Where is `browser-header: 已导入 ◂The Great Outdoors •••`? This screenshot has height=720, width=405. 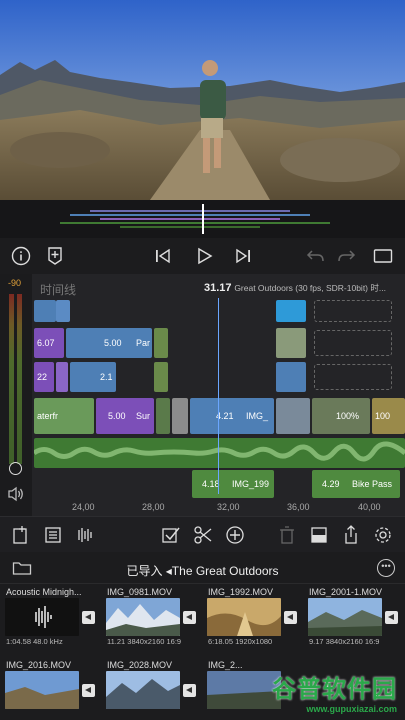
browser-header: 已导入 ◂The Great Outdoors ••• is located at coordinates (202, 568).